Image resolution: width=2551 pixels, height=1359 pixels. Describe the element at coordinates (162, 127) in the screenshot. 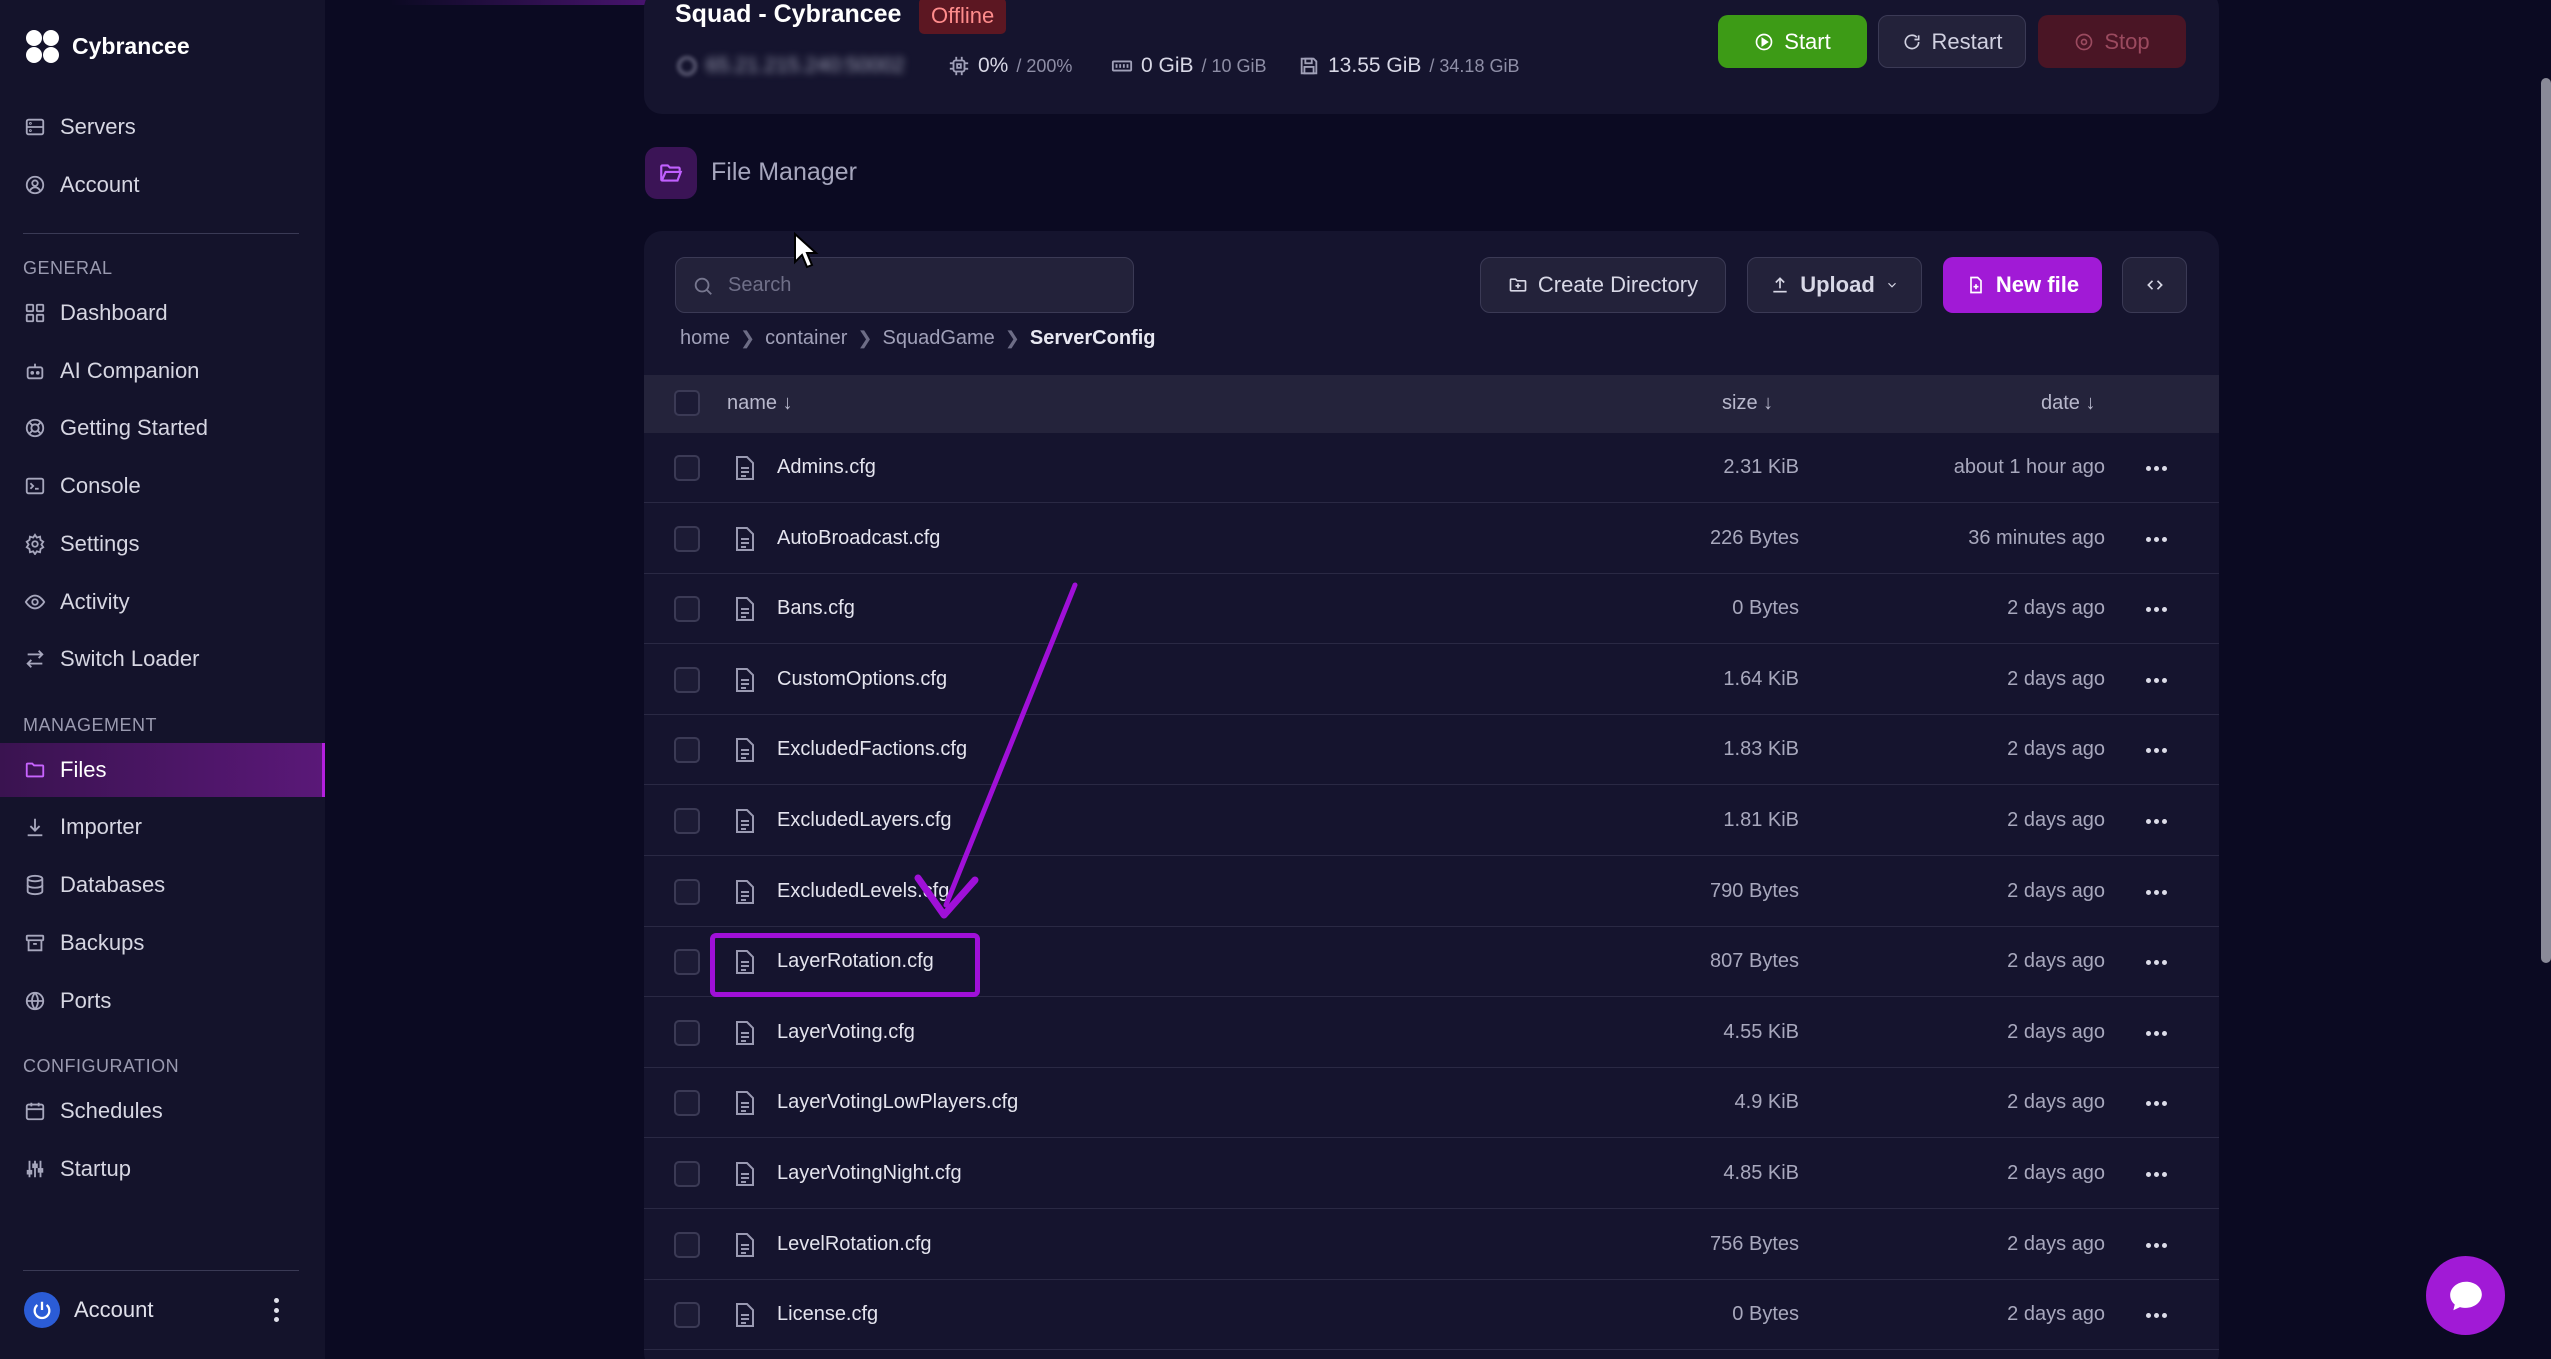

I see `sidebar-item-servers: Servers` at that location.